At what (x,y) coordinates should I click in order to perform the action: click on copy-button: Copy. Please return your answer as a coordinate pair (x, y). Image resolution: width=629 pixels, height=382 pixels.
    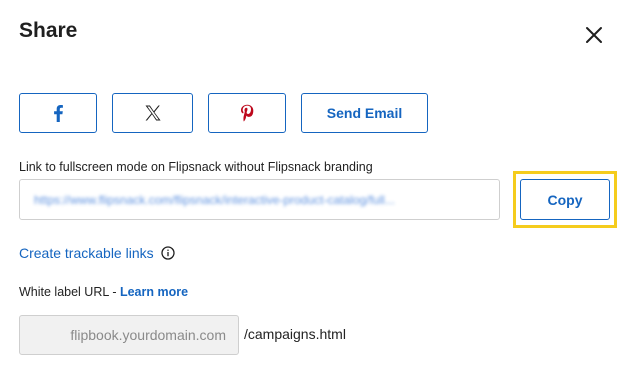
    Looking at the image, I should click on (565, 199).